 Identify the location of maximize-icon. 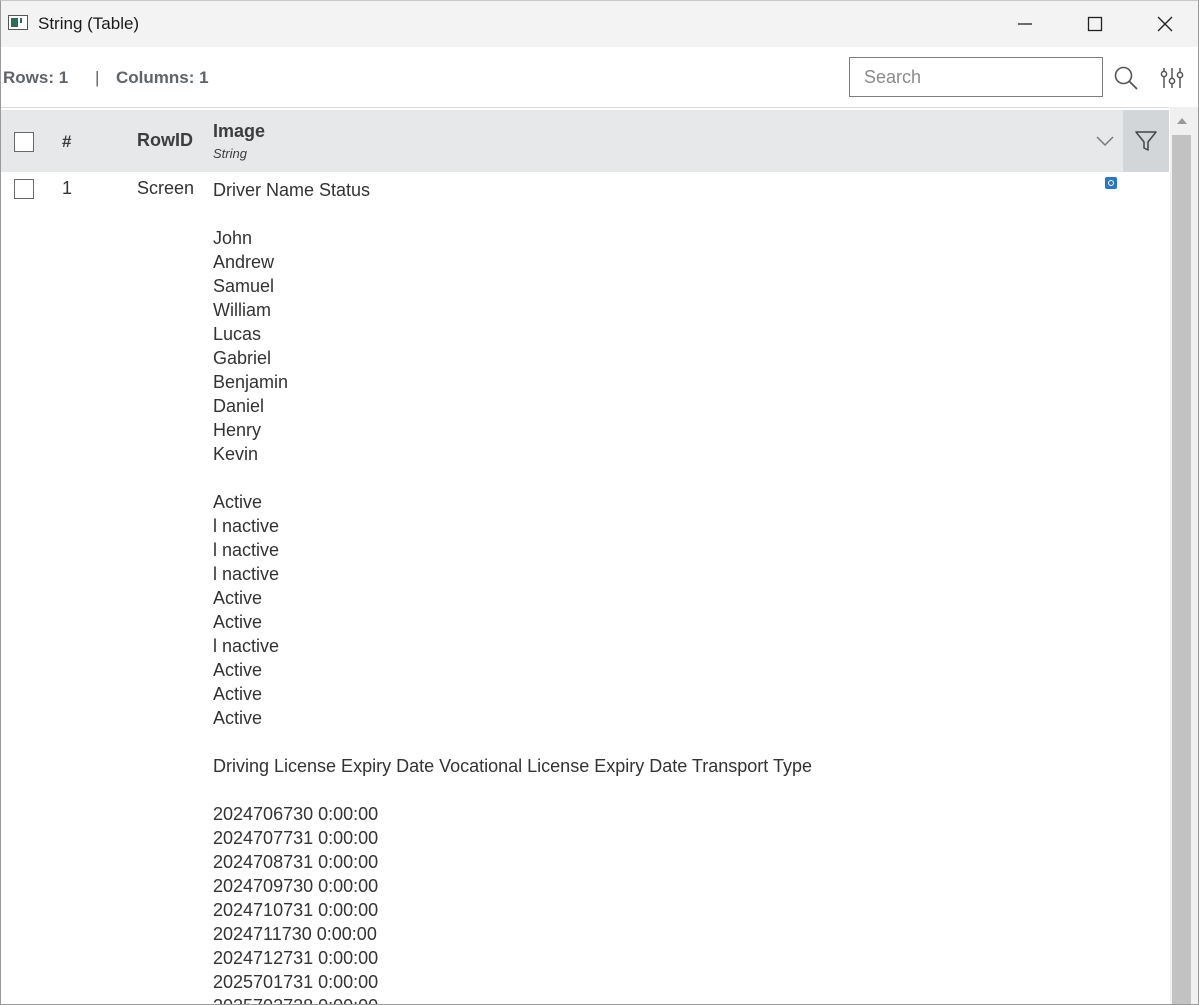
(1095, 24).